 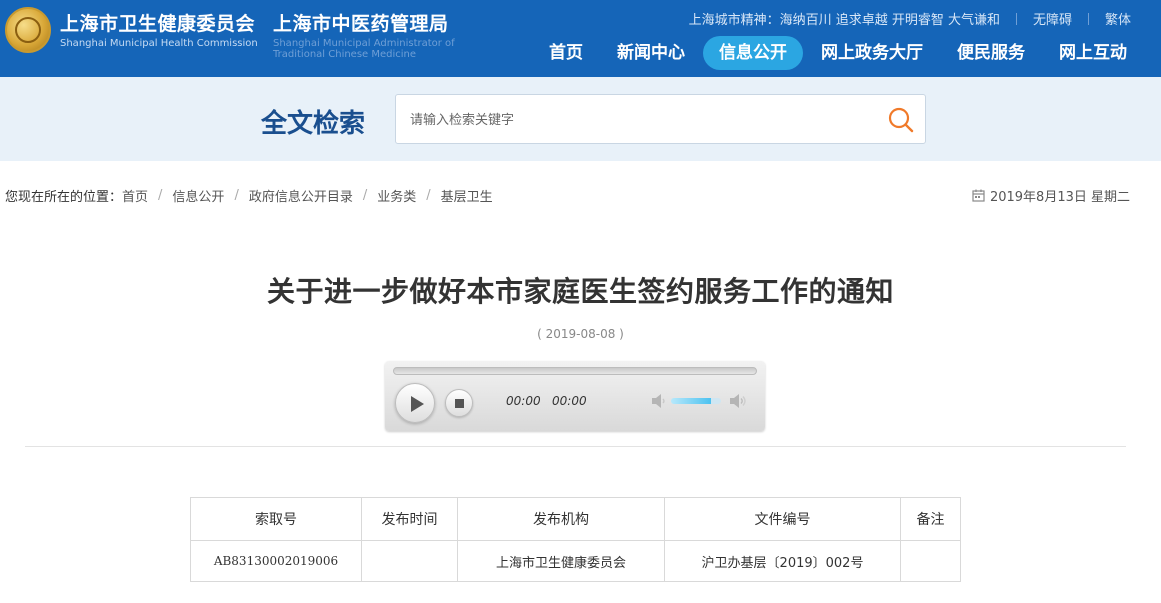 What do you see at coordinates (313, 124) in the screenshot?
I see `search-title: 全文检索` at bounding box center [313, 124].